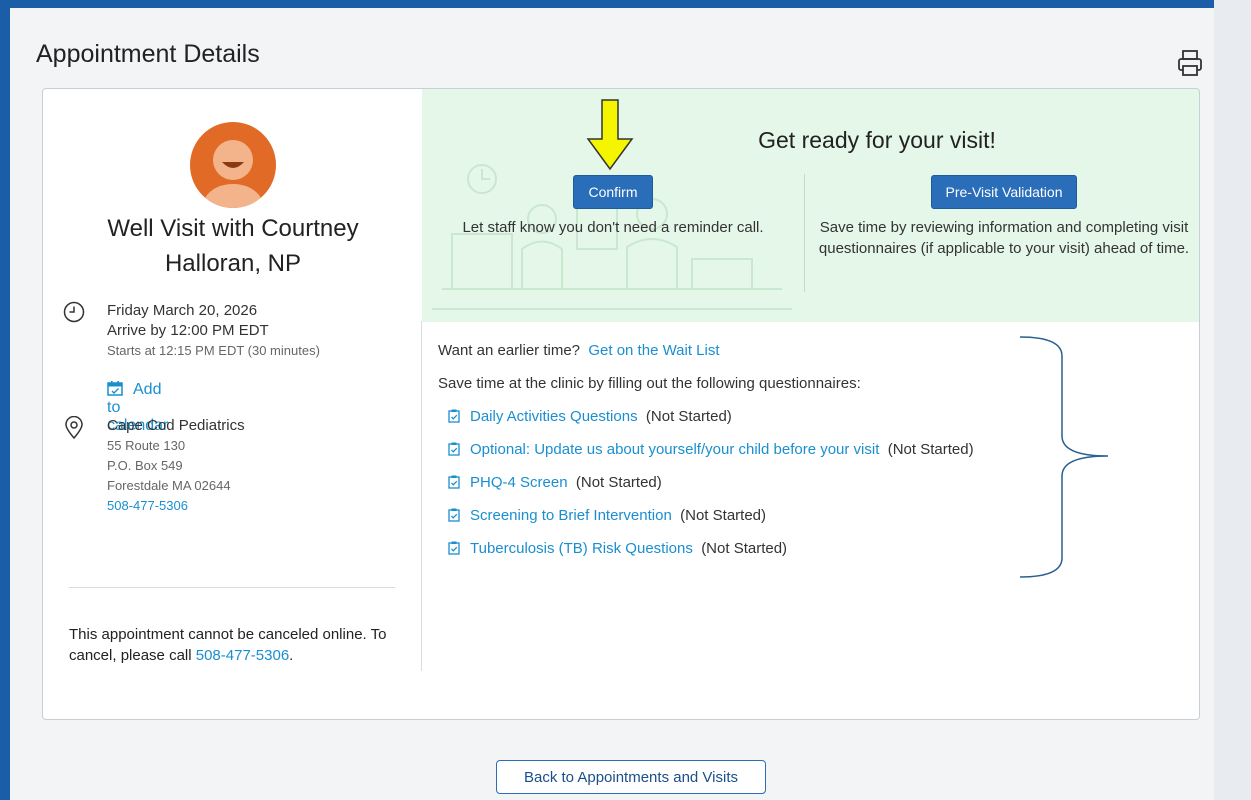 This screenshot has width=1251, height=800. What do you see at coordinates (581, 548) in the screenshot?
I see `questionnaire-link: Tuberculosis (TB) Risk Questions` at bounding box center [581, 548].